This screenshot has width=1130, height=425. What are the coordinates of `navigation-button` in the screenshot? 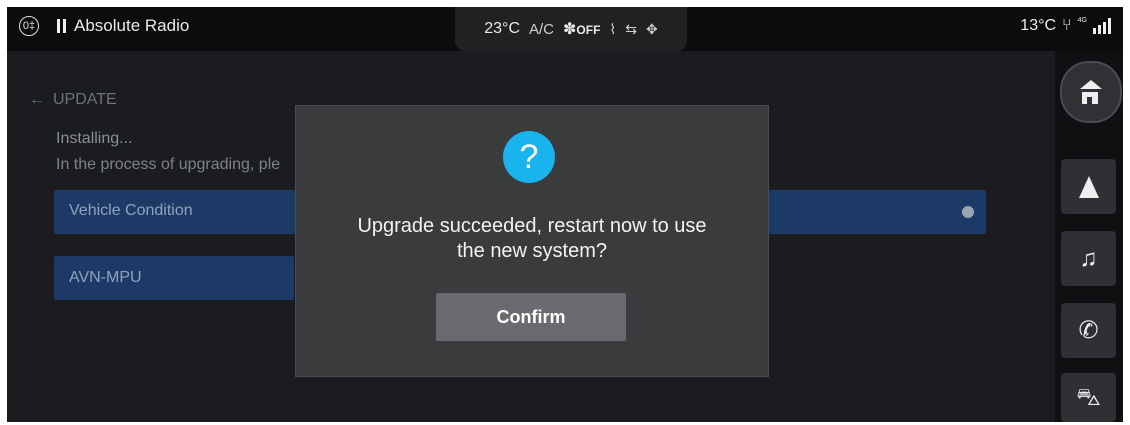 It's located at (1088, 186).